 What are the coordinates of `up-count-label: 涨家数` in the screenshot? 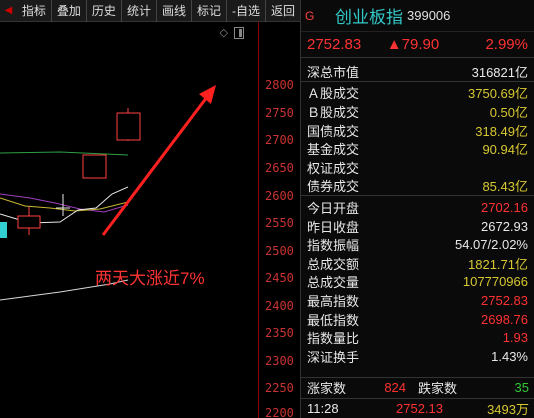 It's located at (327, 388).